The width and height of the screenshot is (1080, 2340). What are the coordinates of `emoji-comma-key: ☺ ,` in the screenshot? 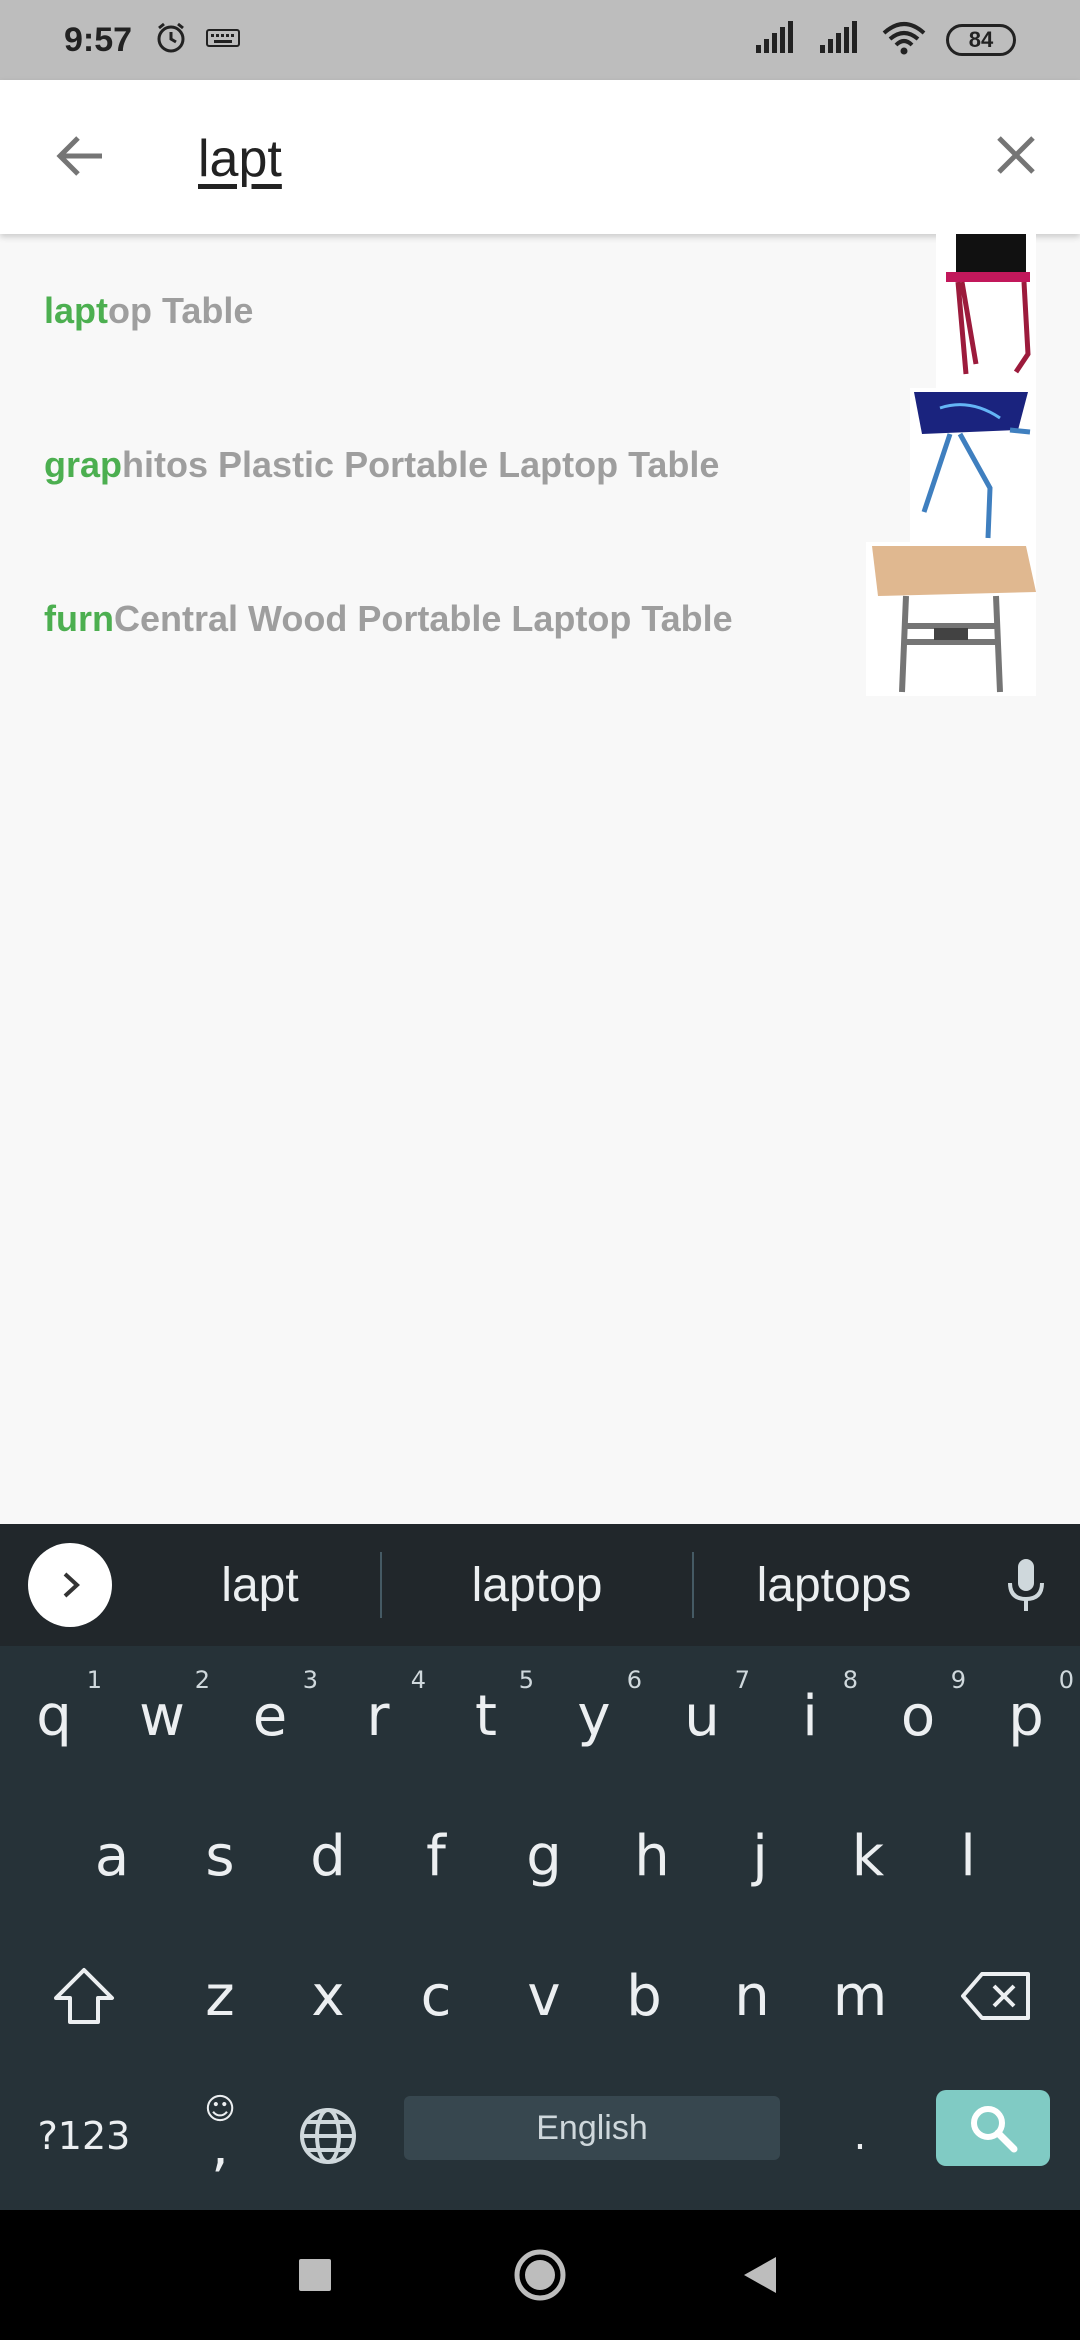 It's located at (220, 2136).